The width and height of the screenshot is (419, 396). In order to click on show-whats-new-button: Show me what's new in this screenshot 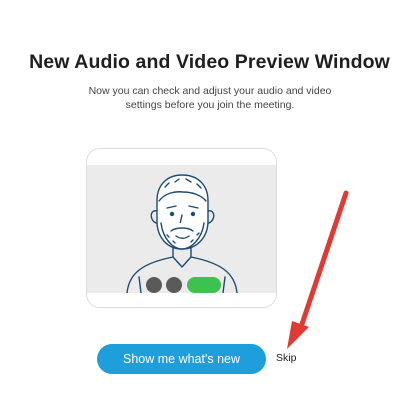, I will do `click(181, 359)`.